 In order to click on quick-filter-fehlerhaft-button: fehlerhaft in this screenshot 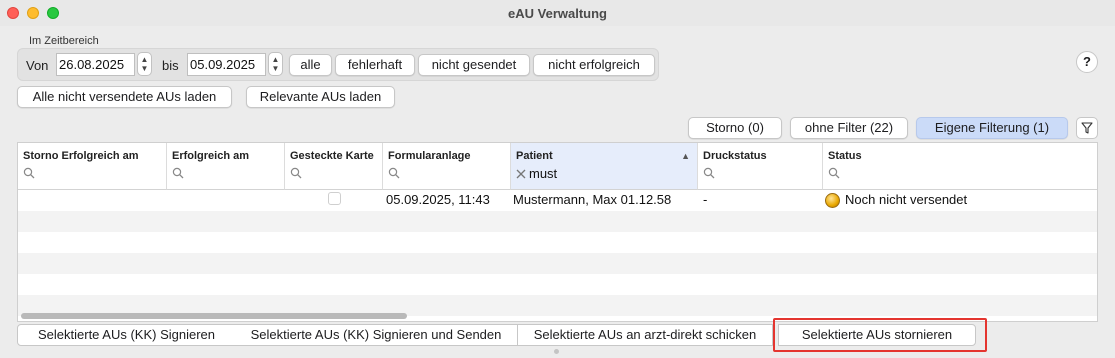, I will do `click(375, 65)`.